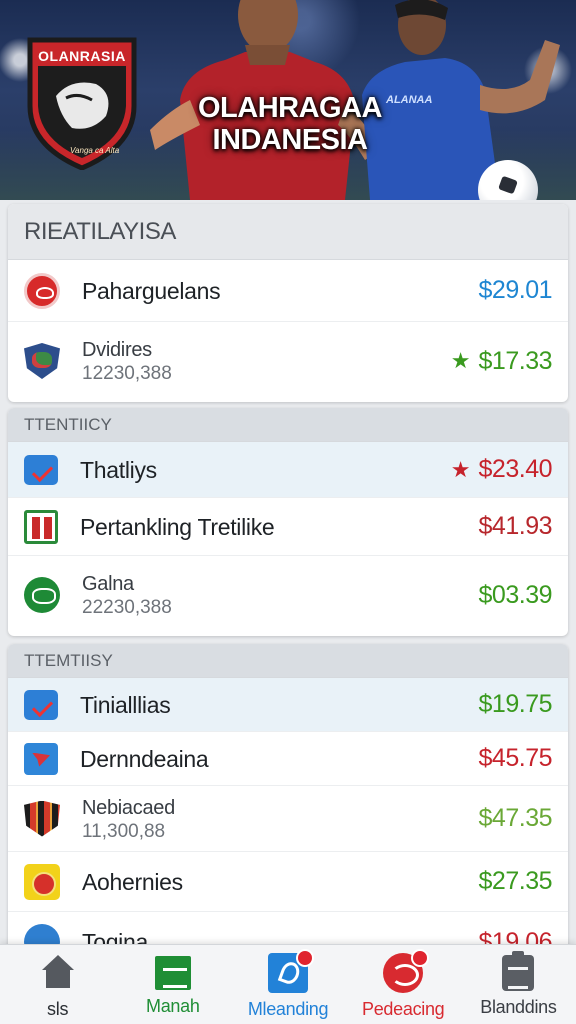  What do you see at coordinates (177, 526) in the screenshot?
I see `item-name: Pertankling Tretilike` at bounding box center [177, 526].